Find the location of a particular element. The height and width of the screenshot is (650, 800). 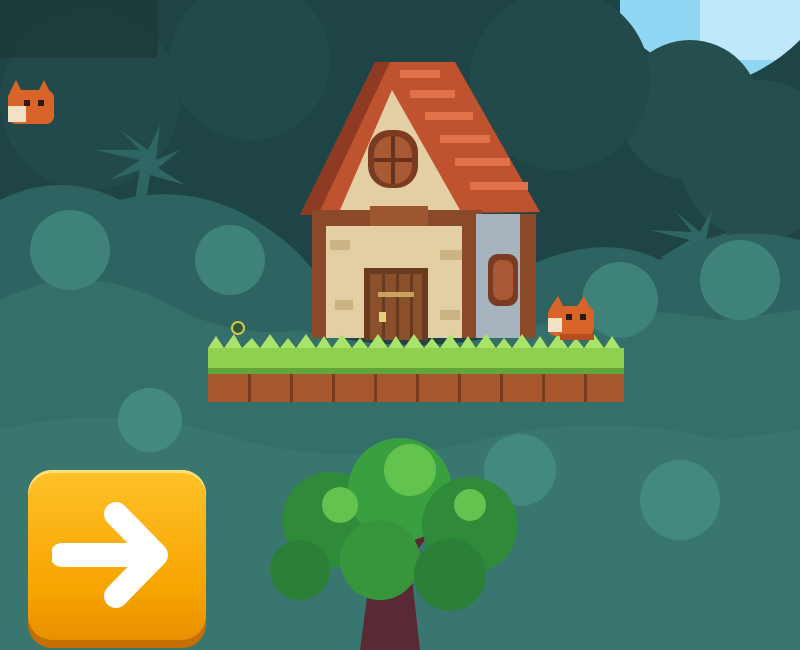

lives-indicator is located at coordinates (32, 104).